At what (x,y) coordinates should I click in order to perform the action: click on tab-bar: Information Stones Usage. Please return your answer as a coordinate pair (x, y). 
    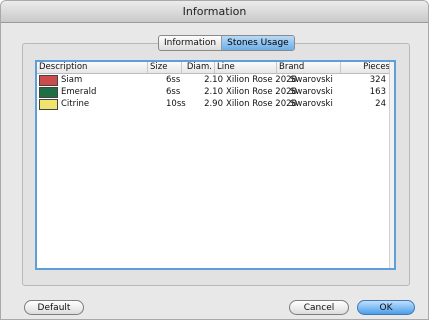
    Looking at the image, I should click on (226, 43).